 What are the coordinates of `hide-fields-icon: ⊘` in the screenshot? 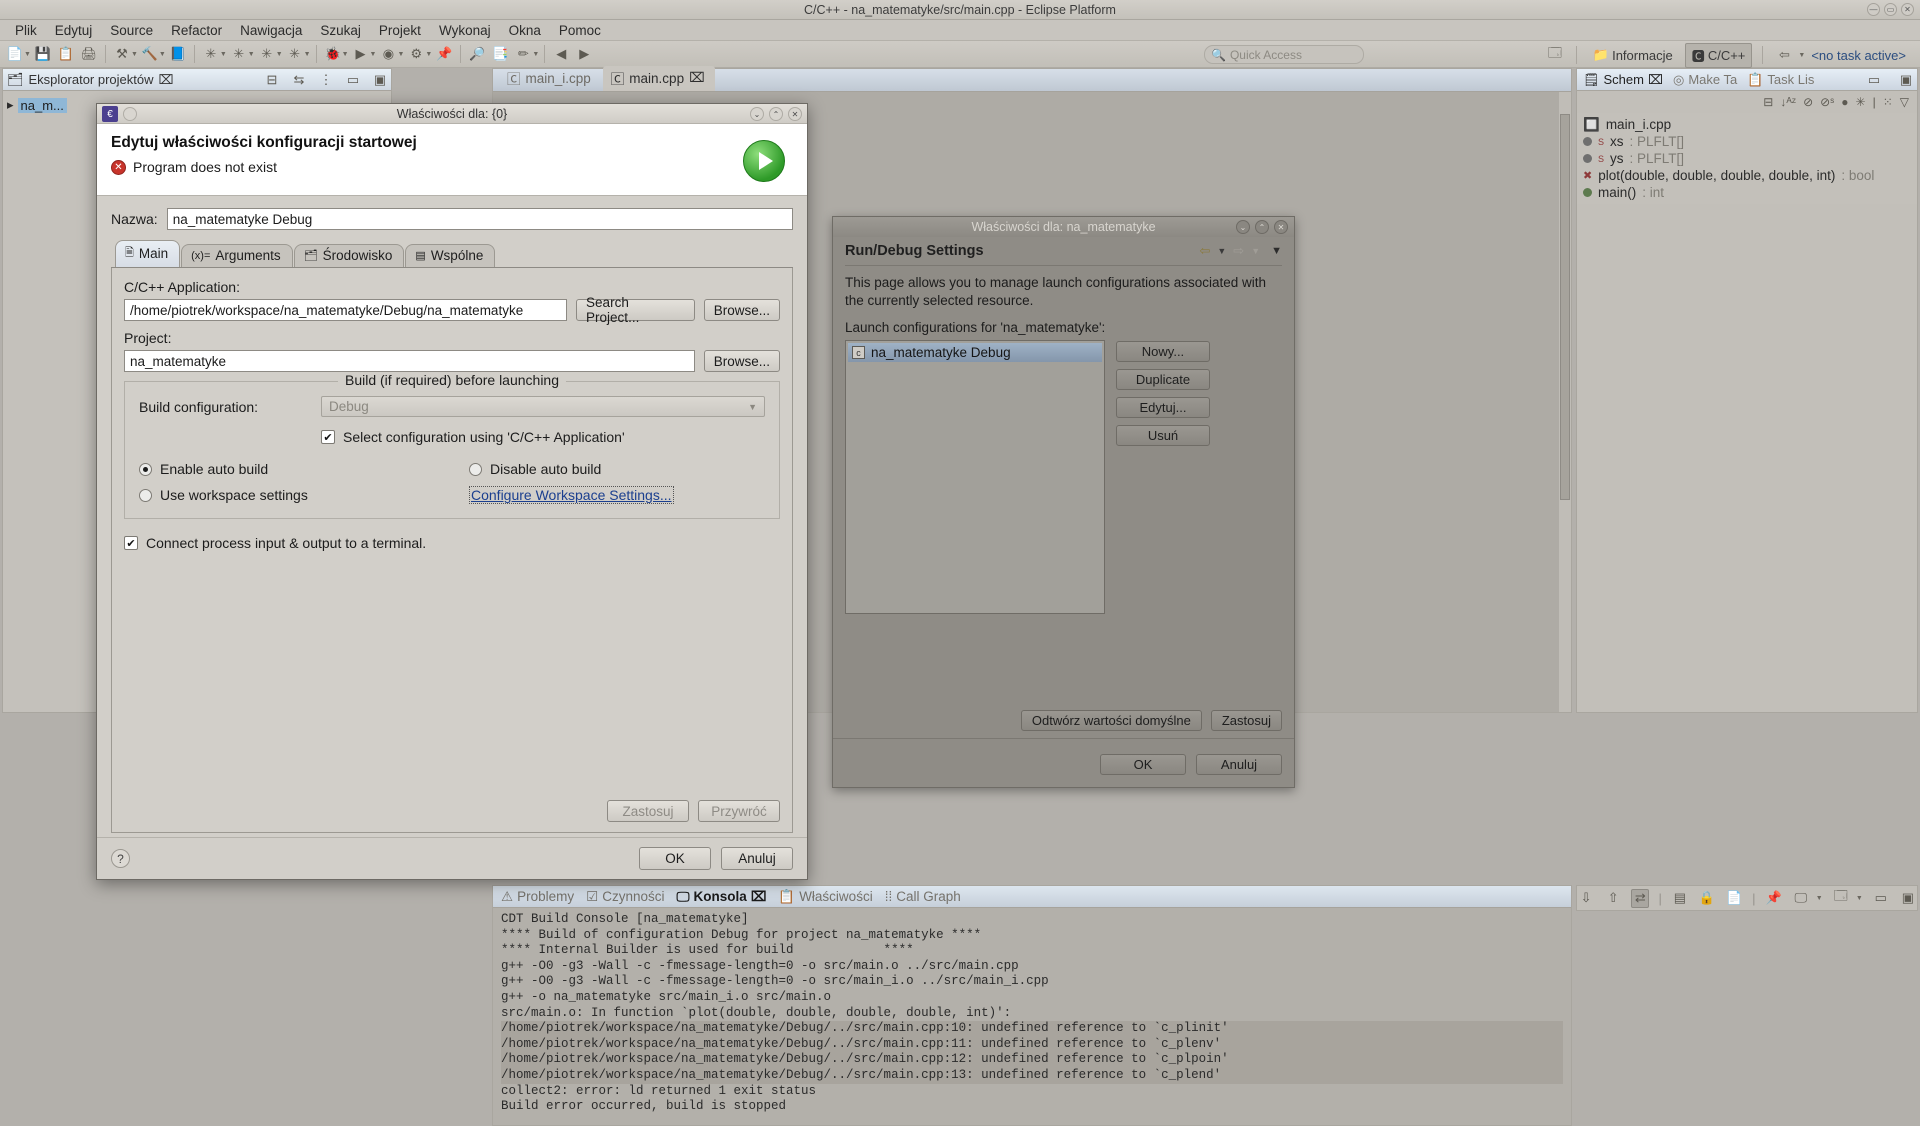 It's located at (1808, 102).